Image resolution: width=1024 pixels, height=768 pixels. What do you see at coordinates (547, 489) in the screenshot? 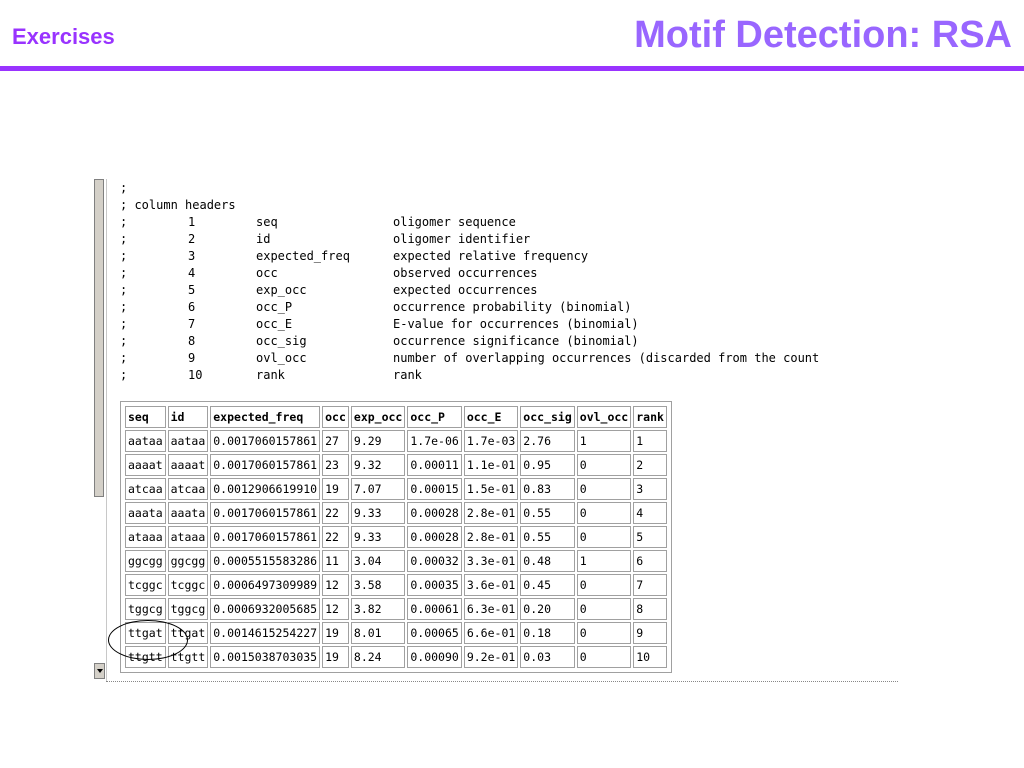
I see `table-cell-occ-sig: 0.83` at bounding box center [547, 489].